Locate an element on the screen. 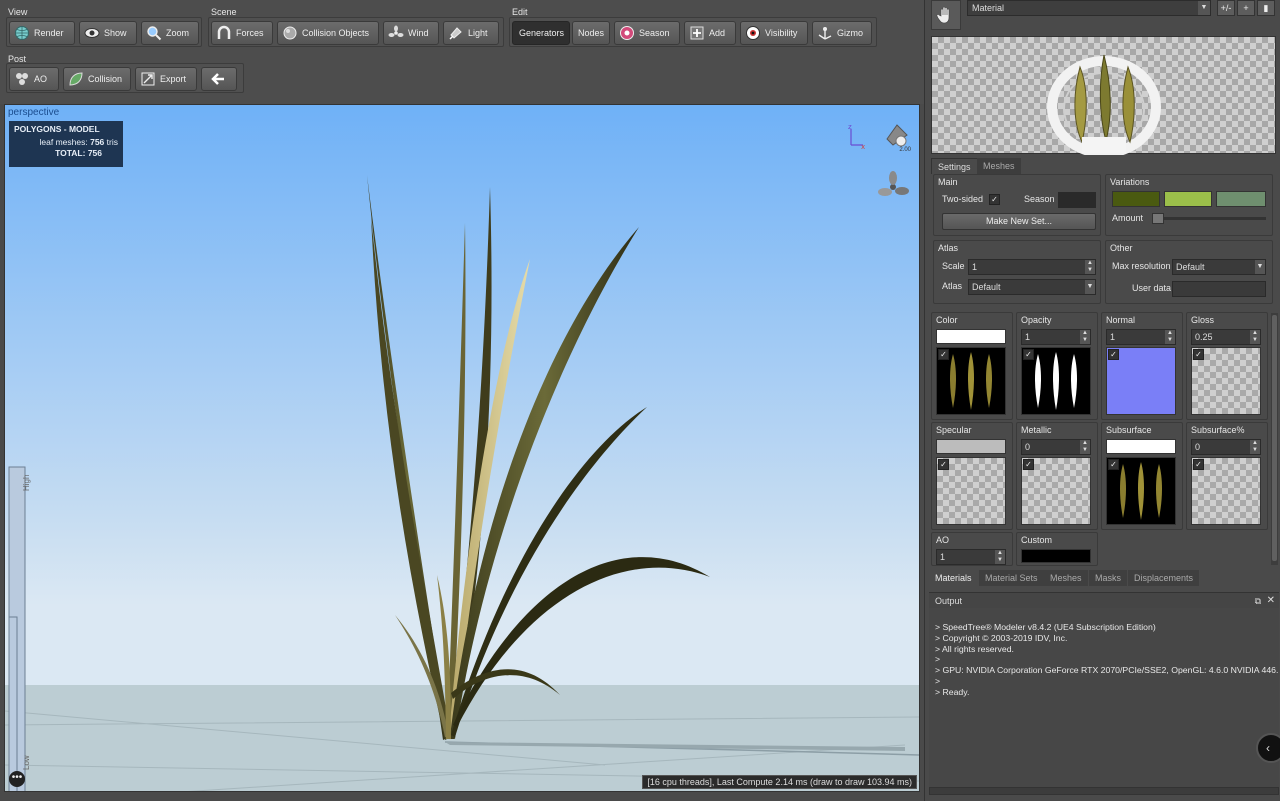  wind-button: Wind is located at coordinates (411, 33).